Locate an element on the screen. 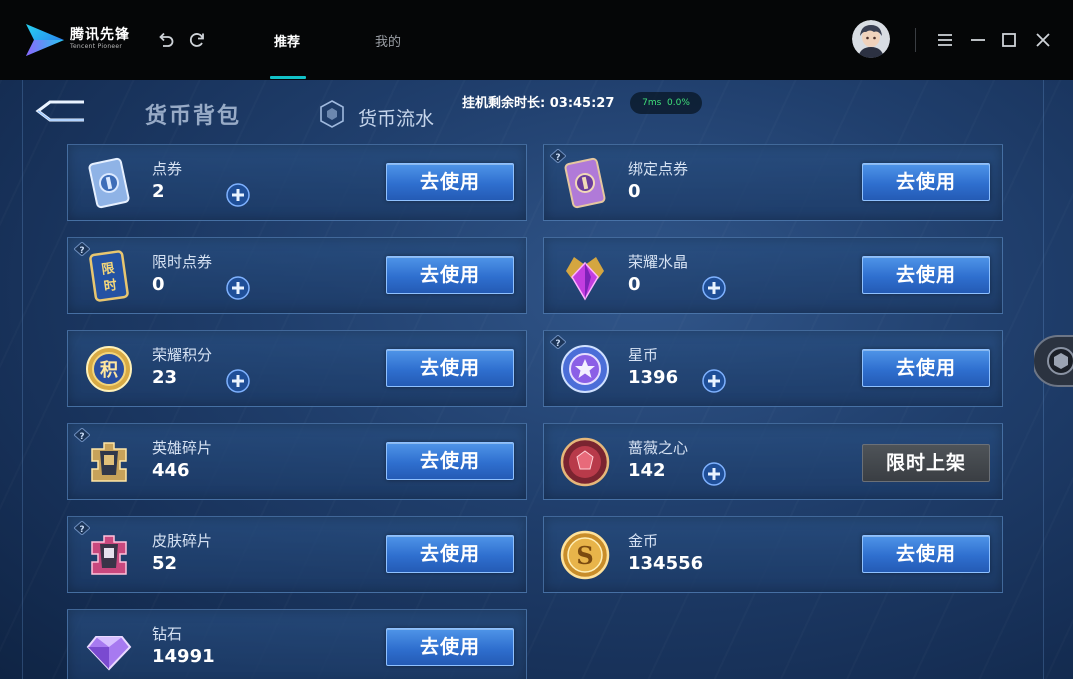 Image resolution: width=1073 pixels, height=679 pixels. logo-text-en: Tencent Pioneer is located at coordinates (96, 46).